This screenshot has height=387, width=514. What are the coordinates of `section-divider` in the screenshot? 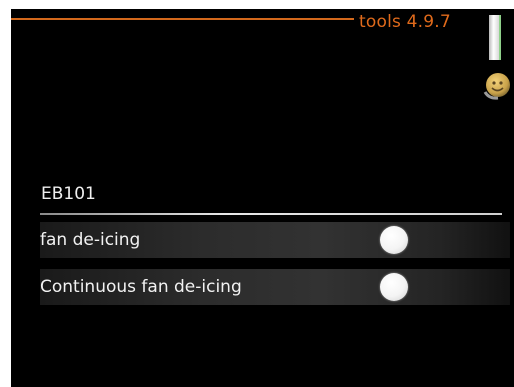 It's located at (271, 214).